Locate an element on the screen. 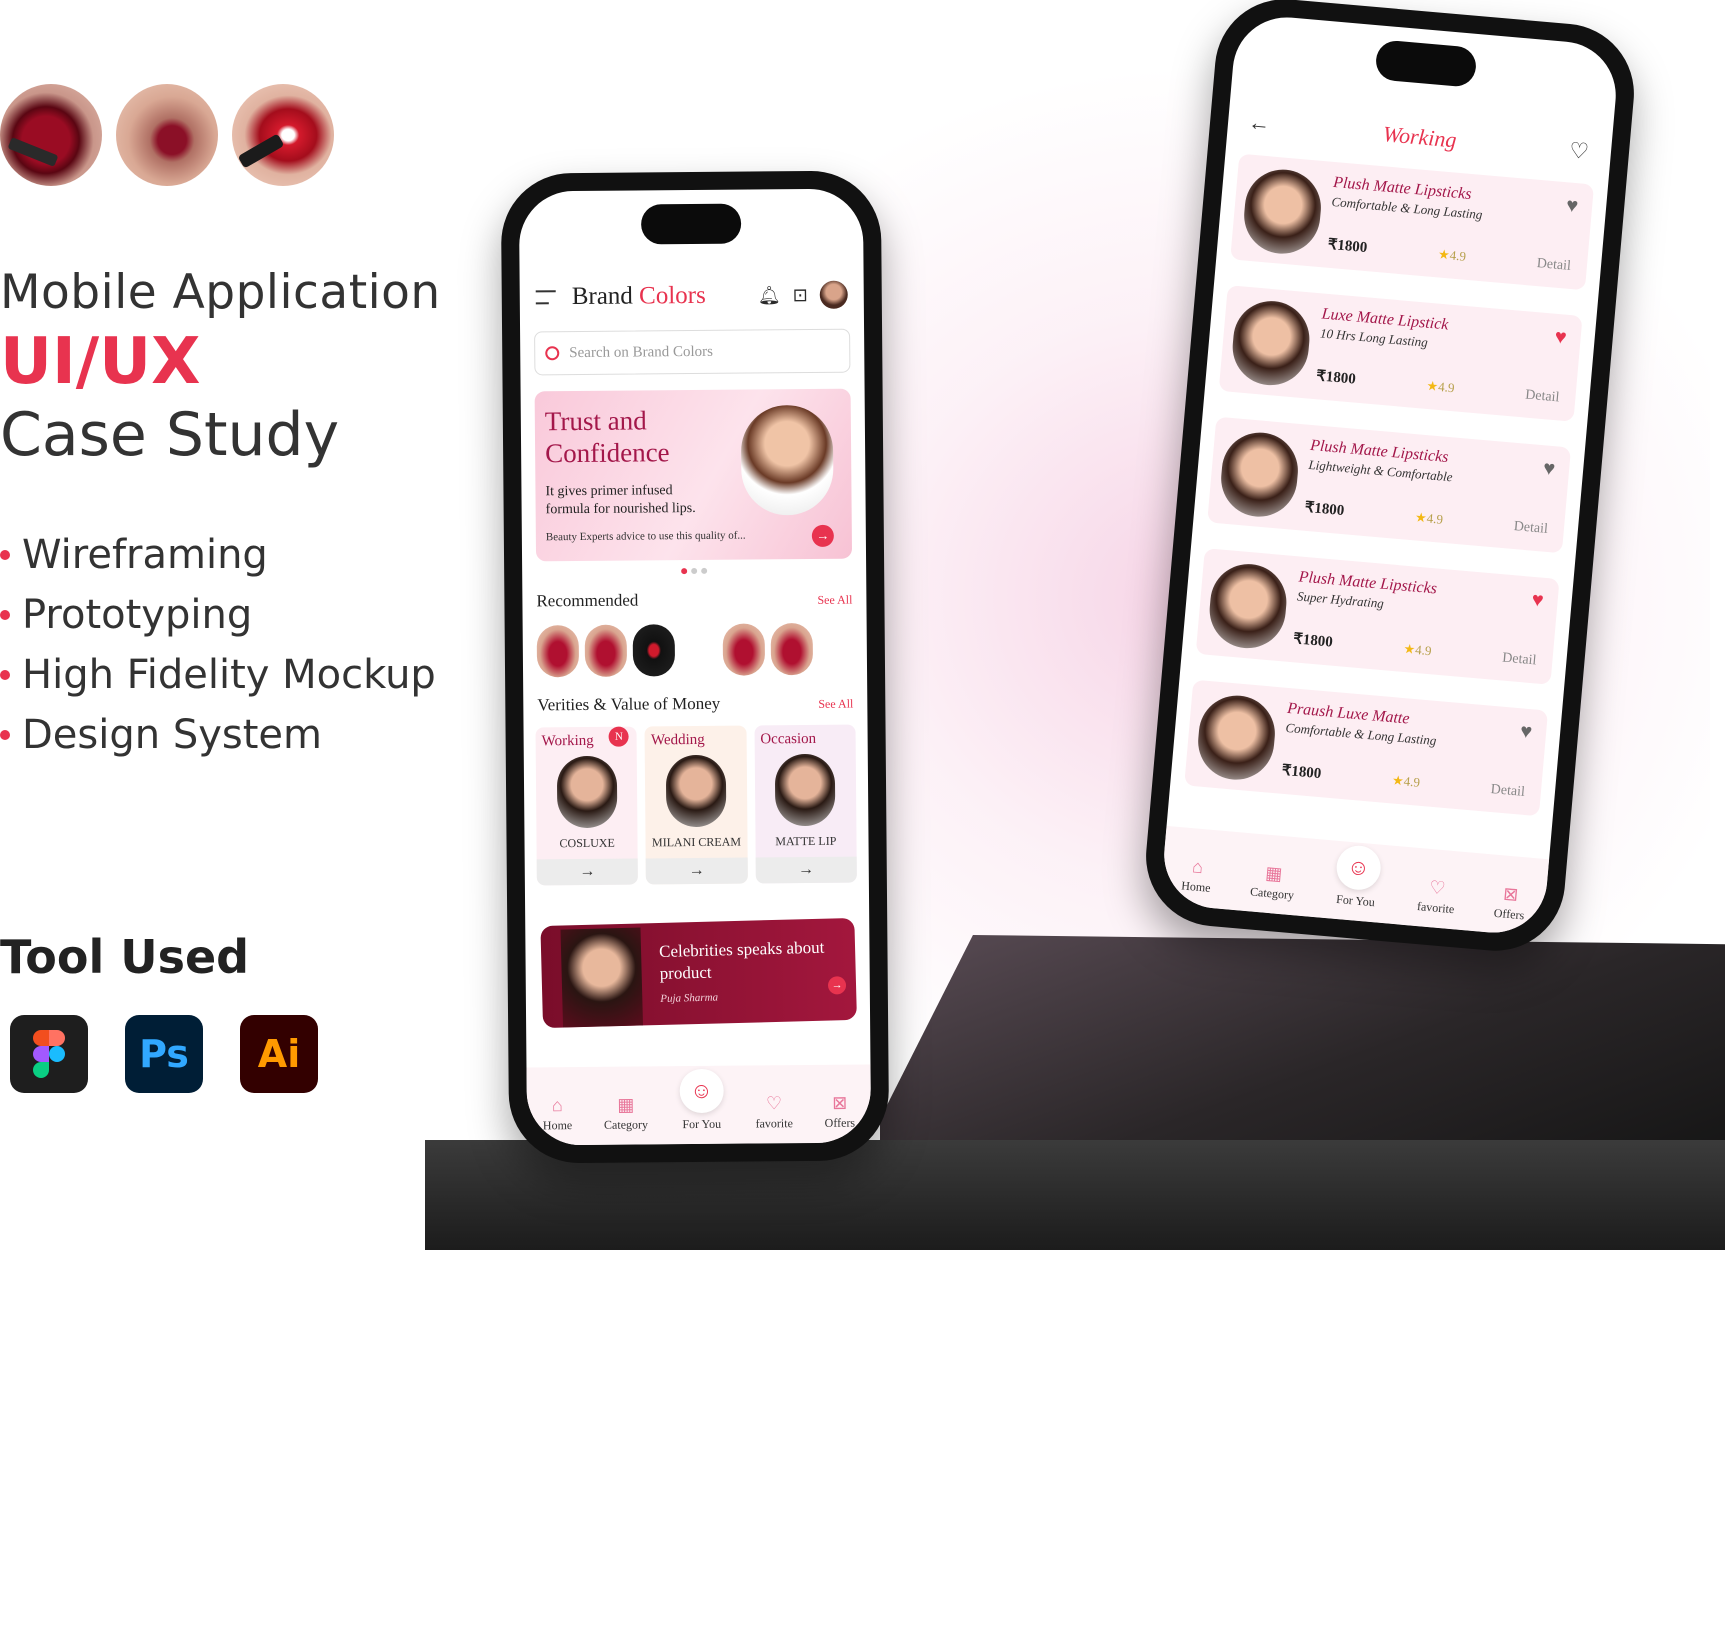  recommended-title: Recommended is located at coordinates (587, 600).